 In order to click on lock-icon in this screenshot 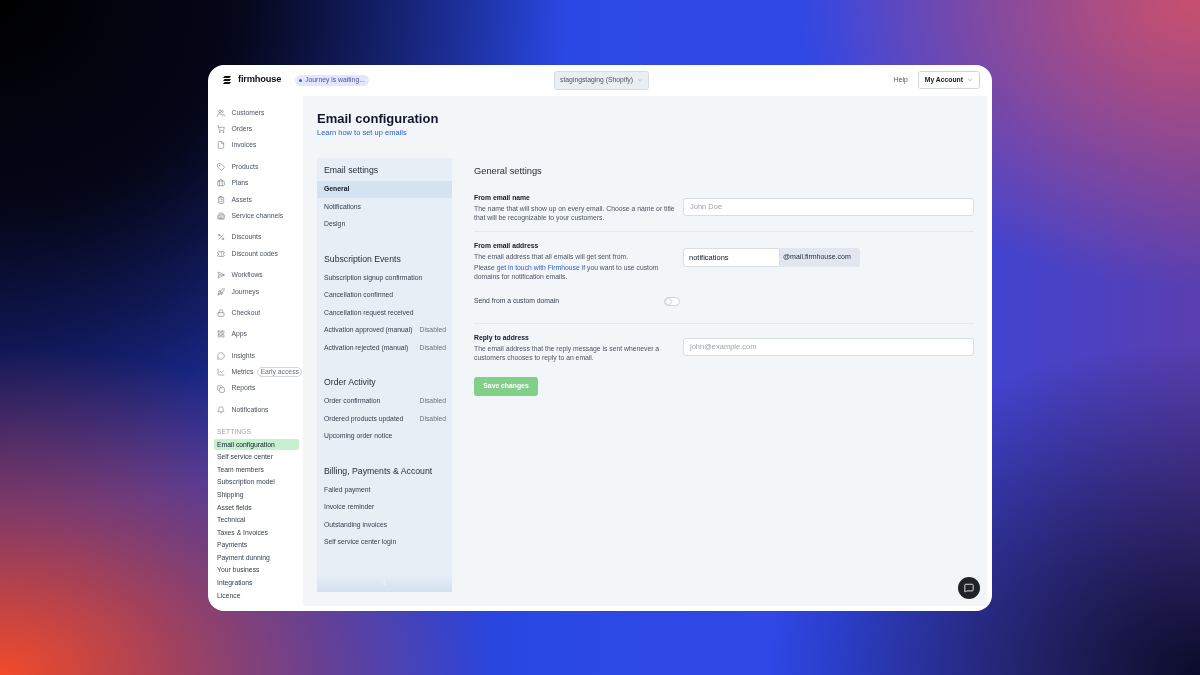, I will do `click(221, 313)`.